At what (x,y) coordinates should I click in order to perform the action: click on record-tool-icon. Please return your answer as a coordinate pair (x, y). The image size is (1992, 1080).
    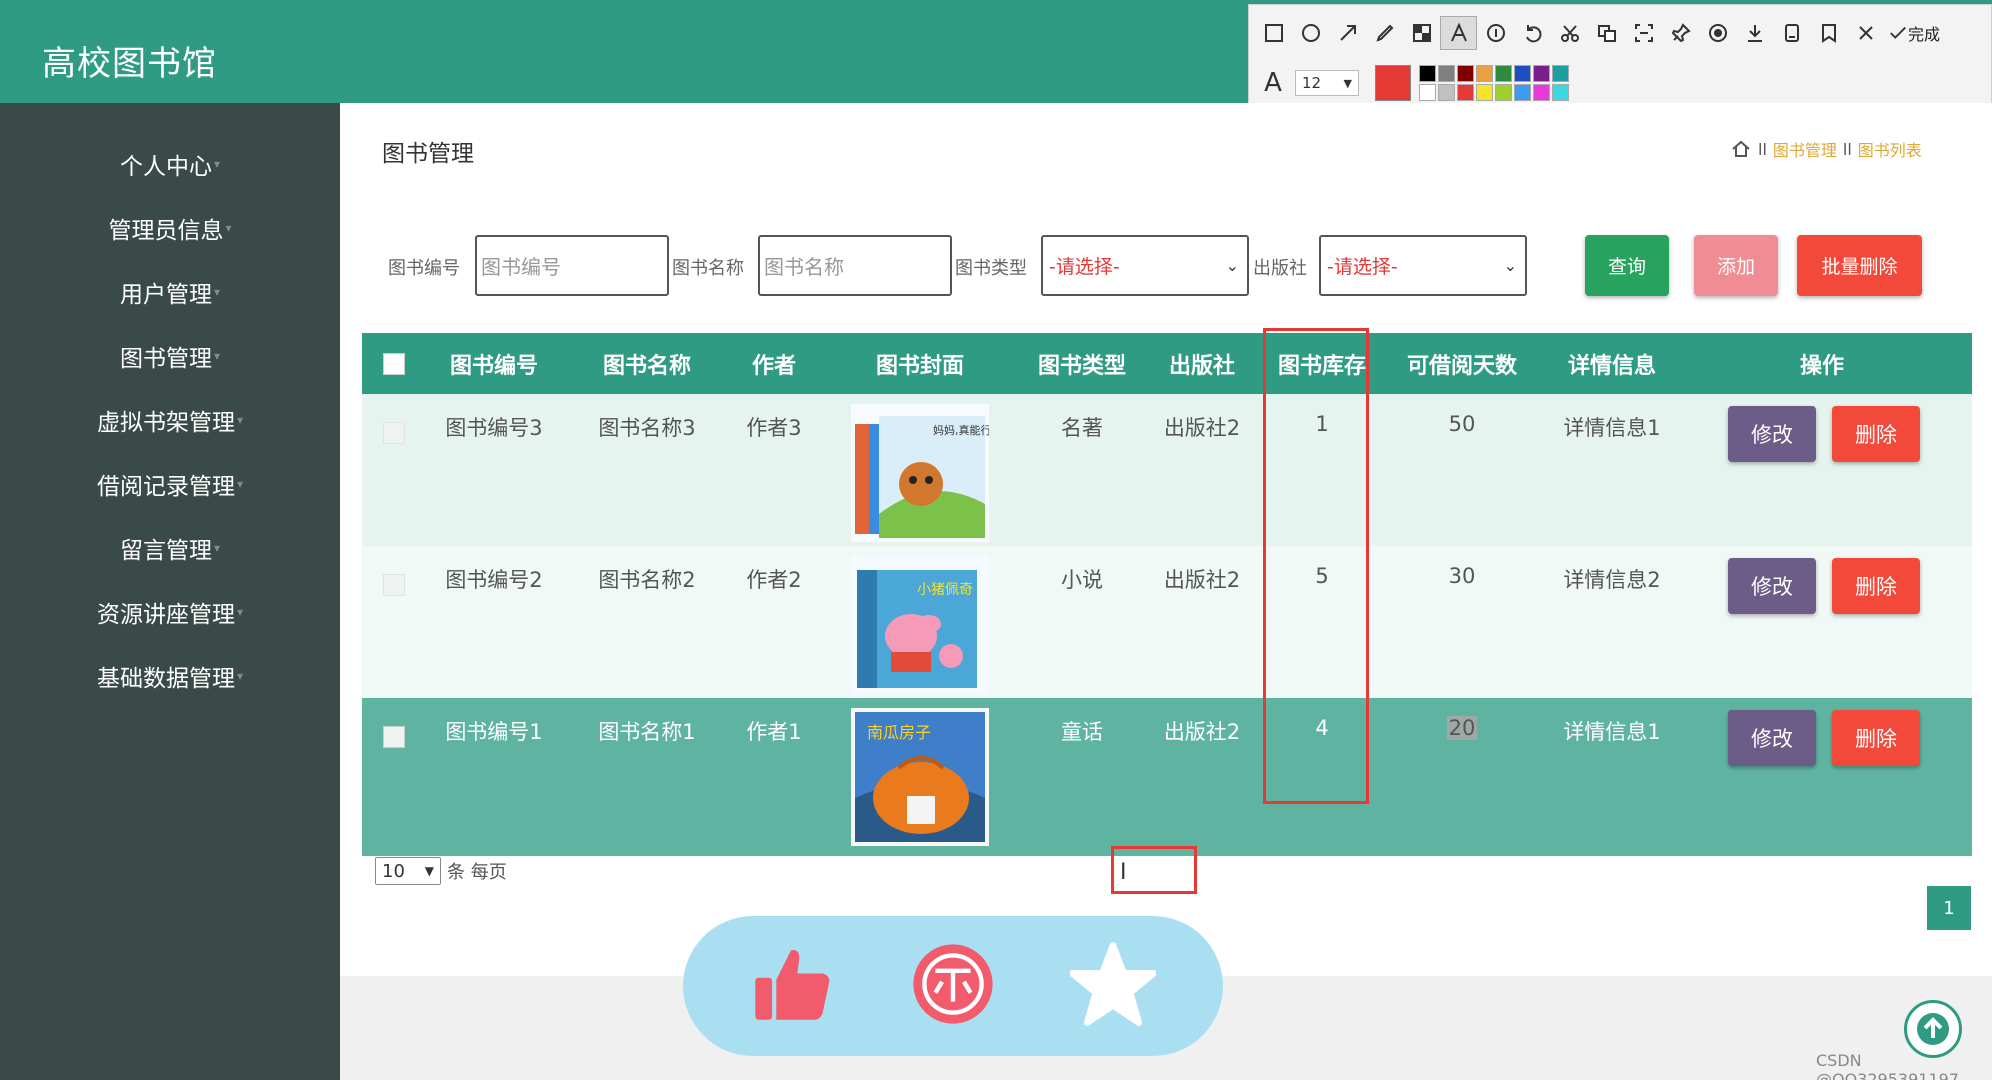
    Looking at the image, I should click on (1717, 33).